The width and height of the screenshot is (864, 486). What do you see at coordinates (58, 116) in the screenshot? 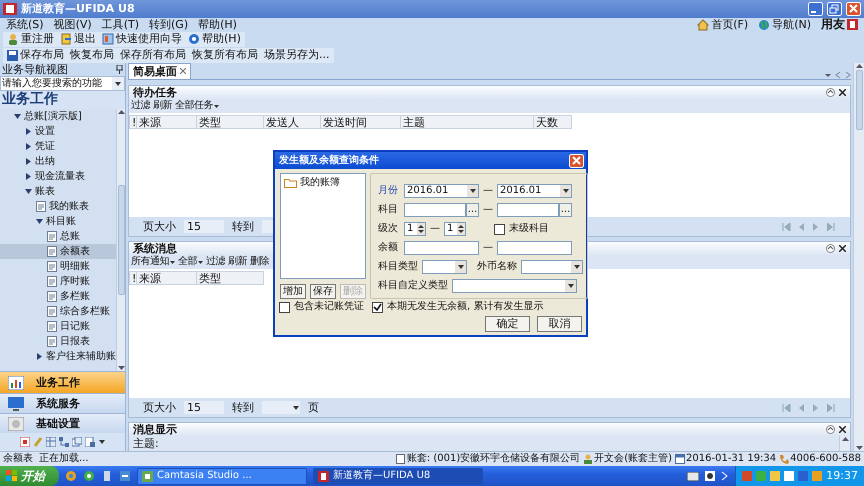
I see `tree-item: 总账[演示版]` at bounding box center [58, 116].